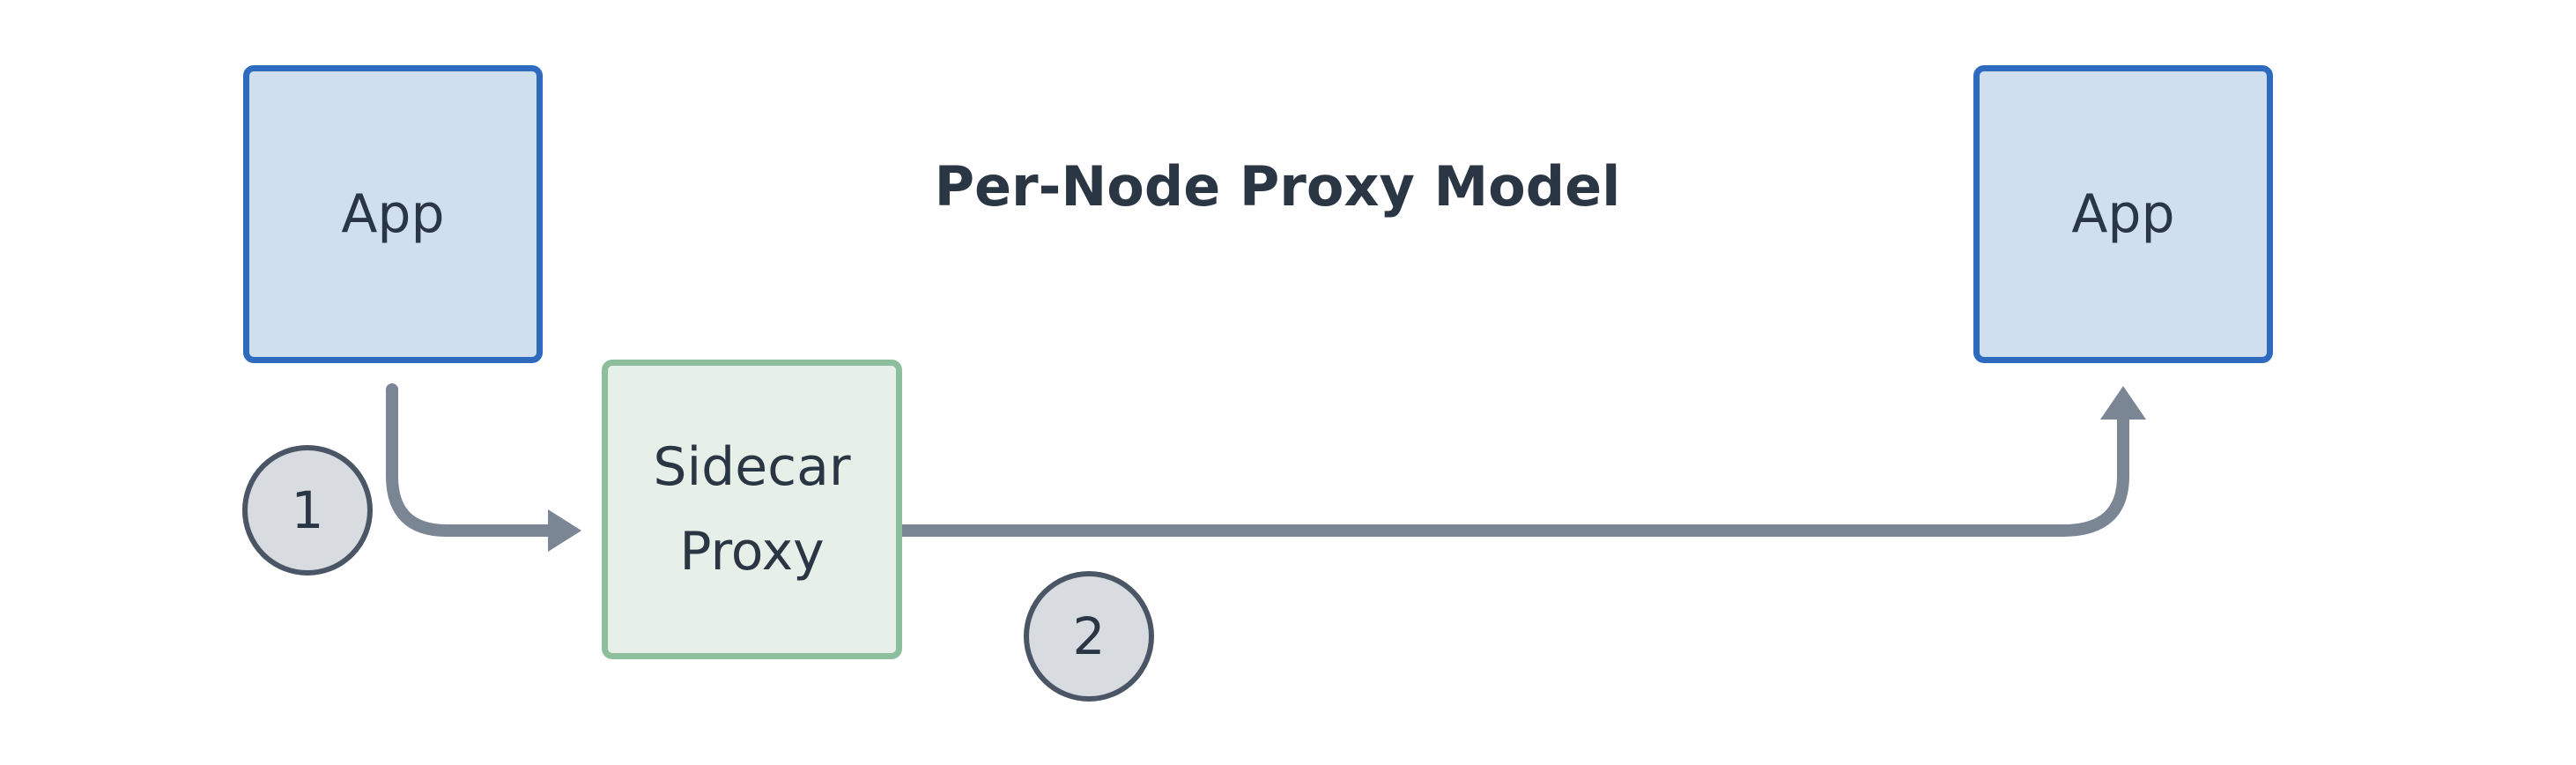  I want to click on connector-app-to-proxy, so click(473, 460).